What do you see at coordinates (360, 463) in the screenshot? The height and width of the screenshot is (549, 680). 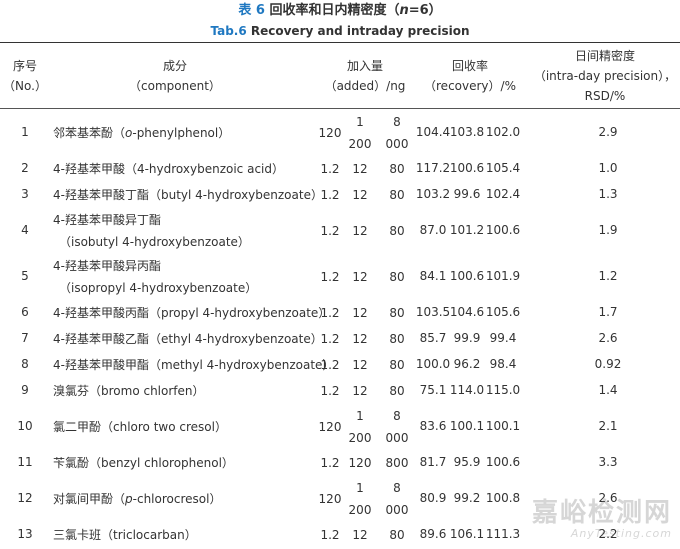 I see `added-part: 120` at bounding box center [360, 463].